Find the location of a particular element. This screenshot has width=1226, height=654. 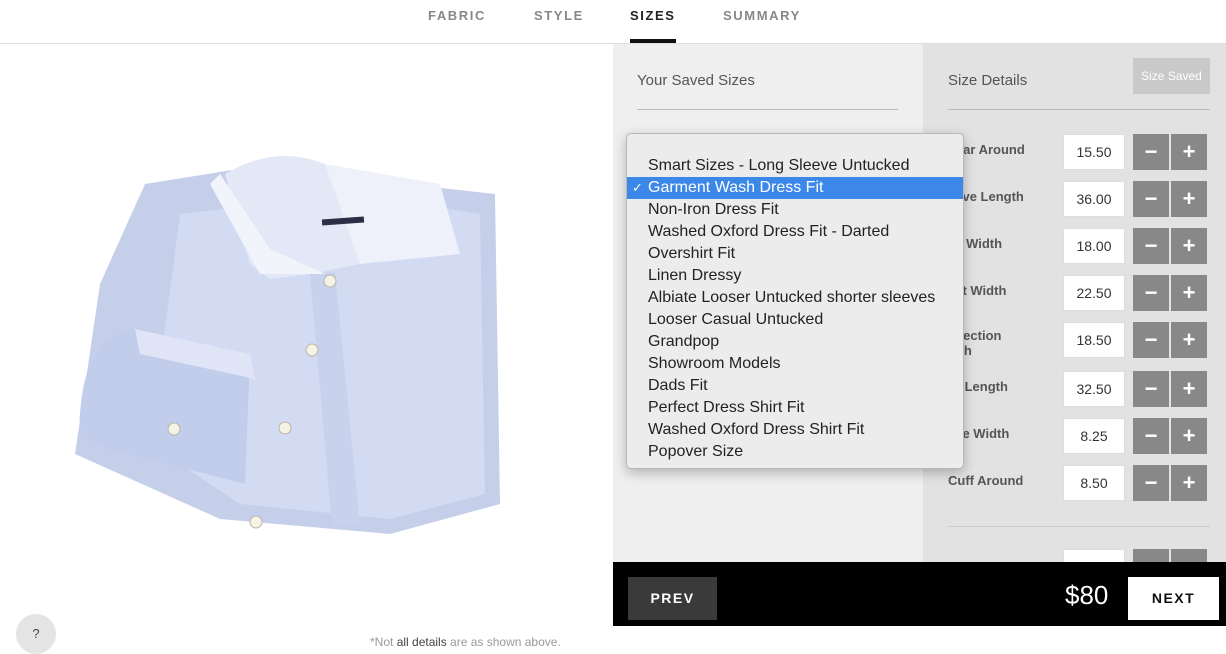

size-row: dsection idth 18.50 − + is located at coordinates (1079, 340).